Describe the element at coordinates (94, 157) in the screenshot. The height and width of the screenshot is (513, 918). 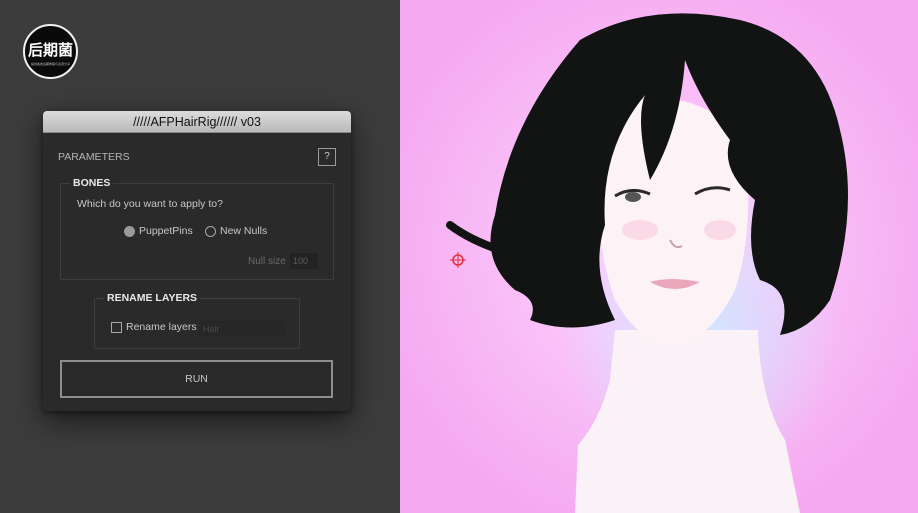
I see `parameters-label: PARAMETERS` at that location.